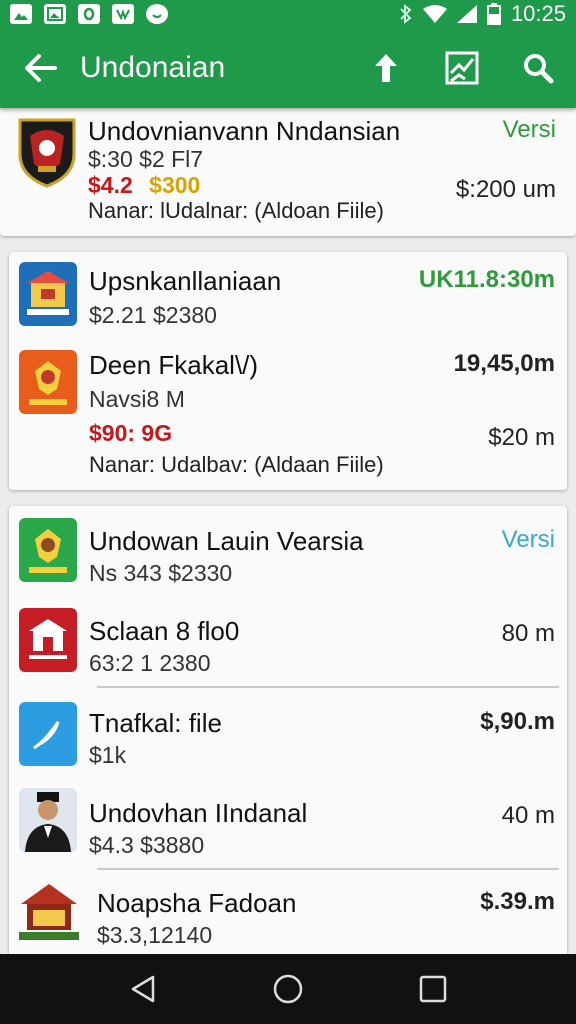 The image size is (576, 1024). Describe the element at coordinates (55, 14) in the screenshot. I see `image-icon` at that location.